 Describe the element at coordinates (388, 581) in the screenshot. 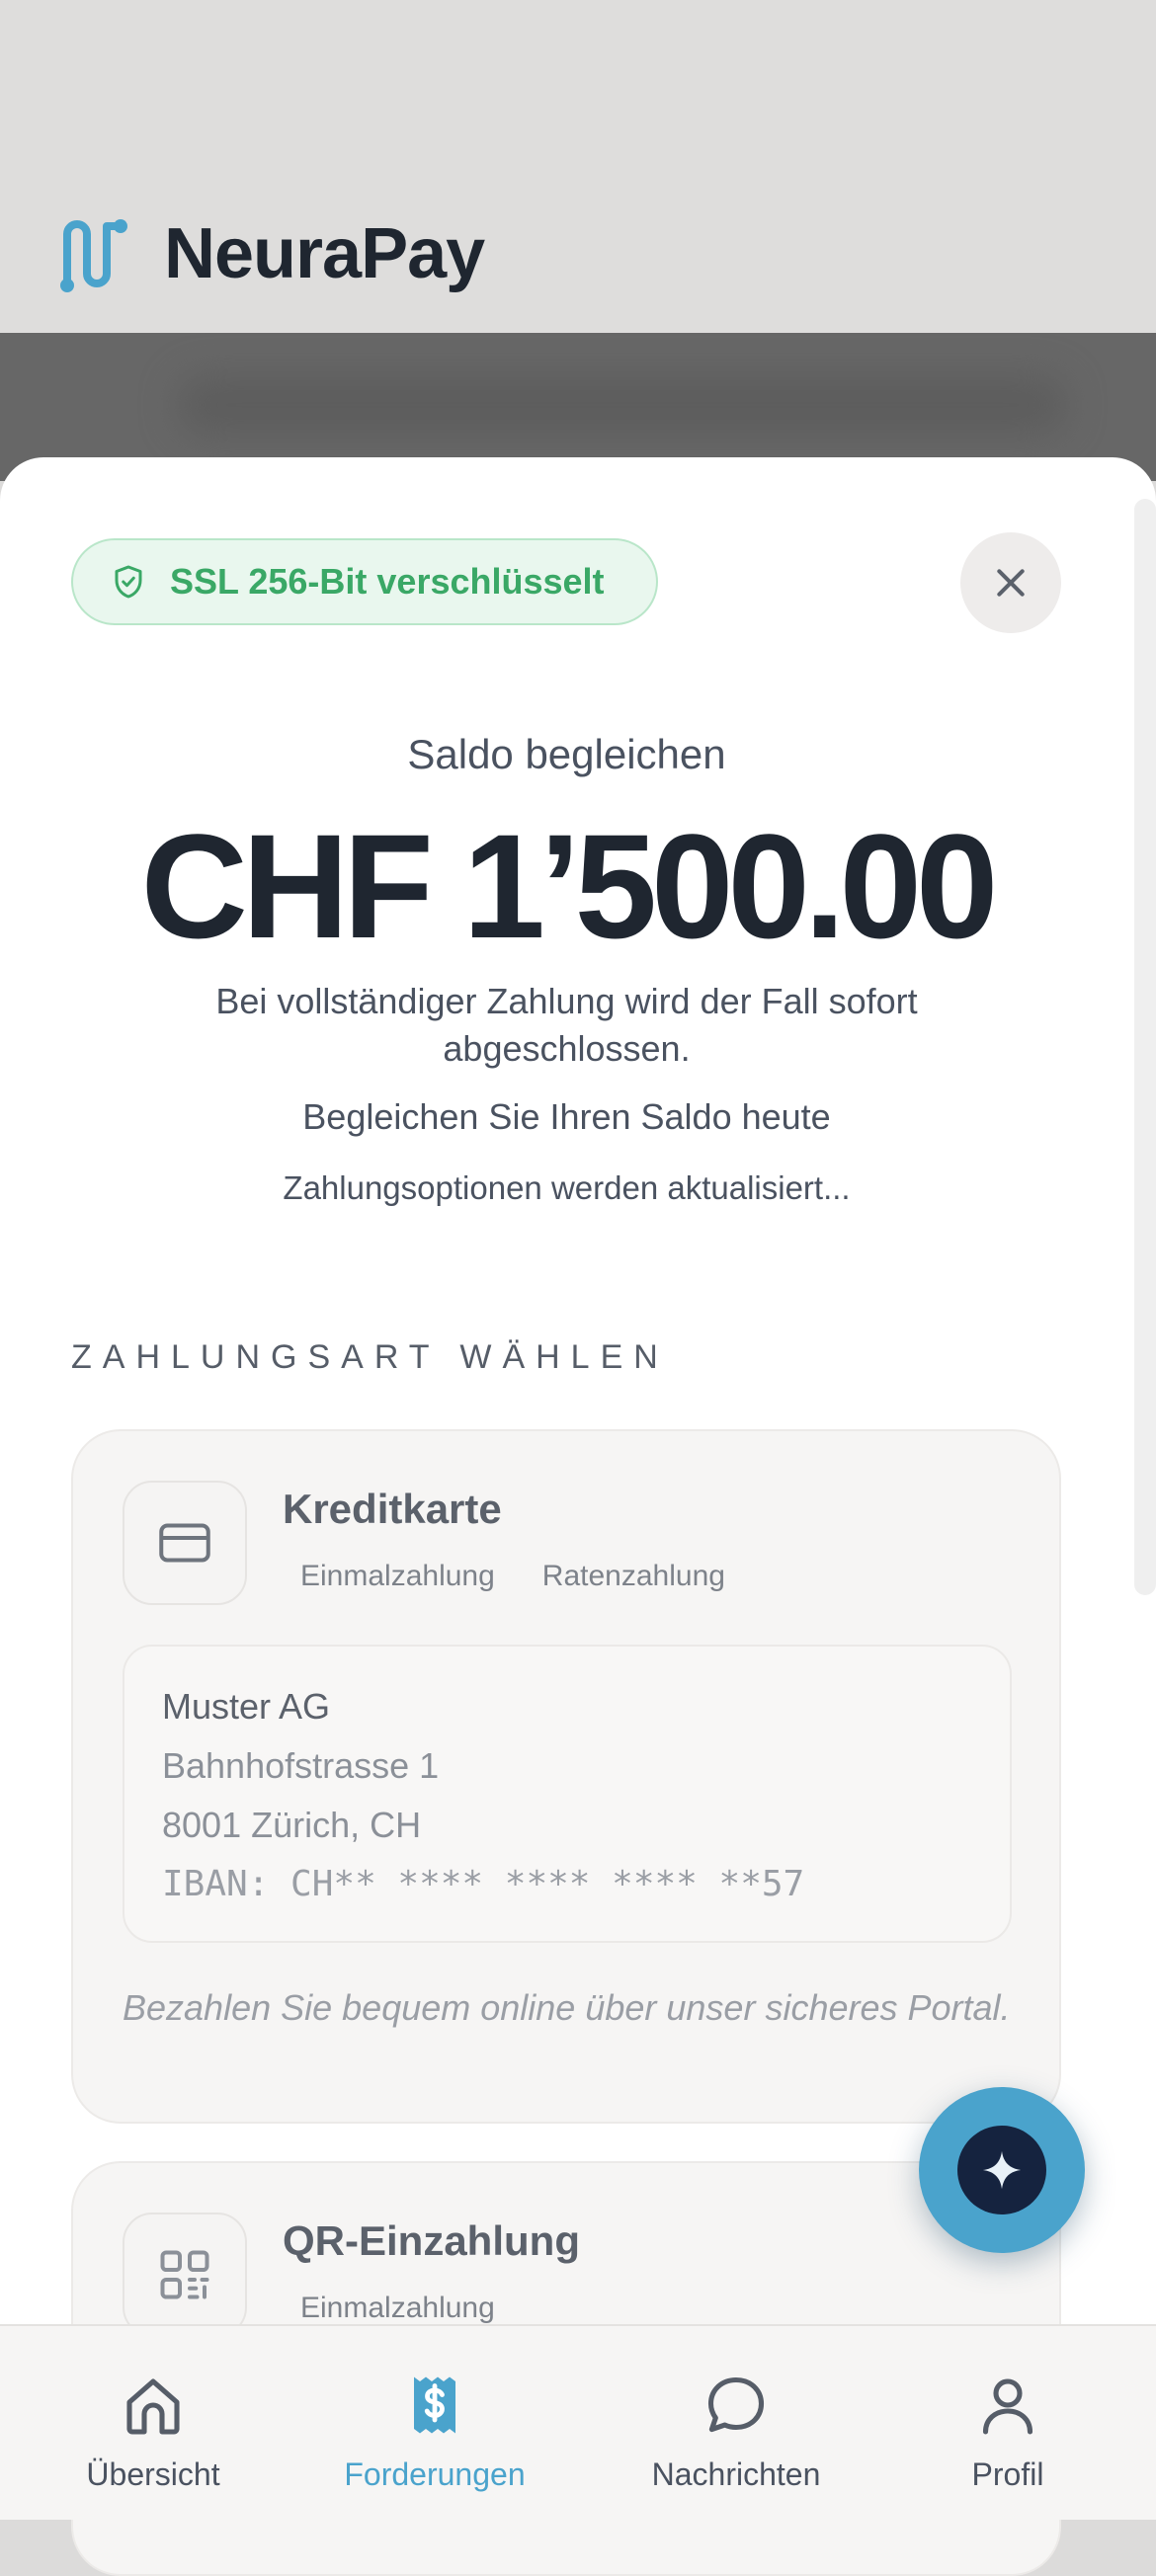

I see `ssl-badge-label: SSL 256-Bit verschlüsselt` at that location.